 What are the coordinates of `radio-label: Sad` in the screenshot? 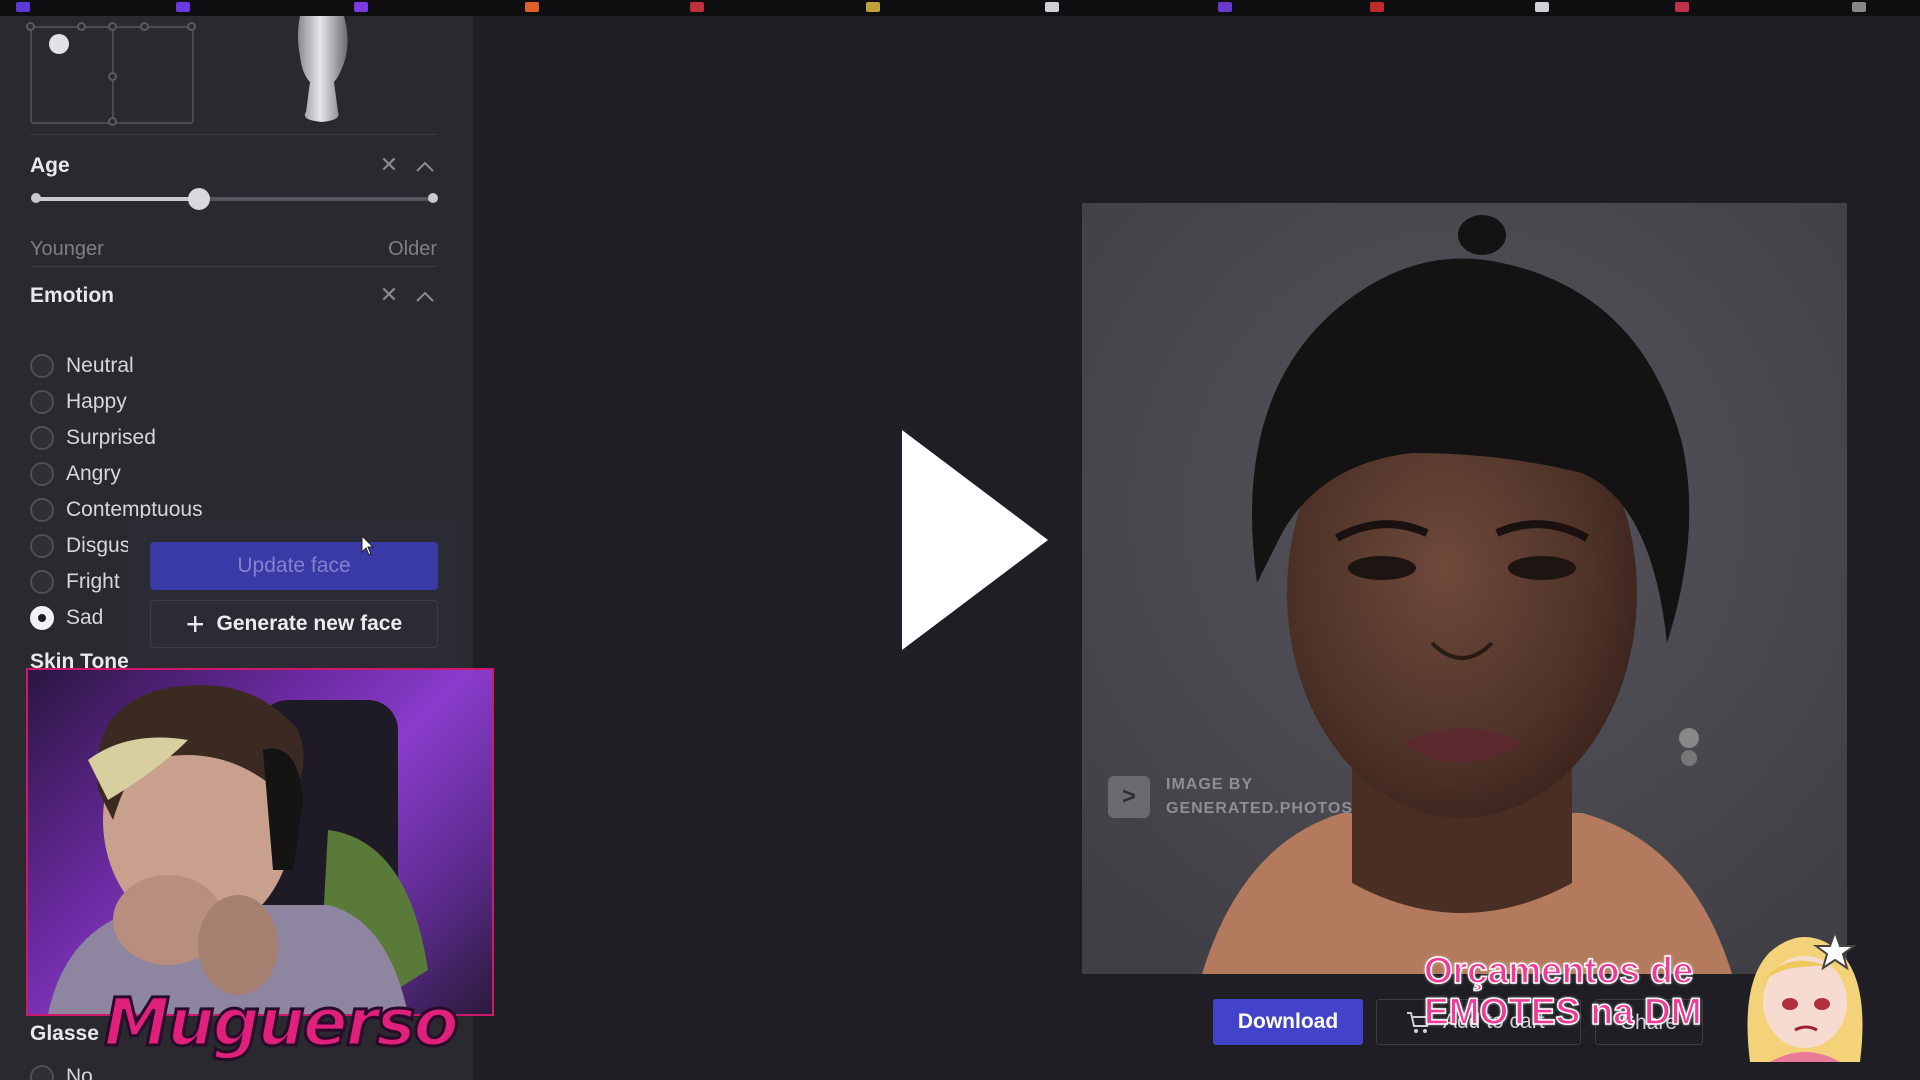 It's located at (85, 617).